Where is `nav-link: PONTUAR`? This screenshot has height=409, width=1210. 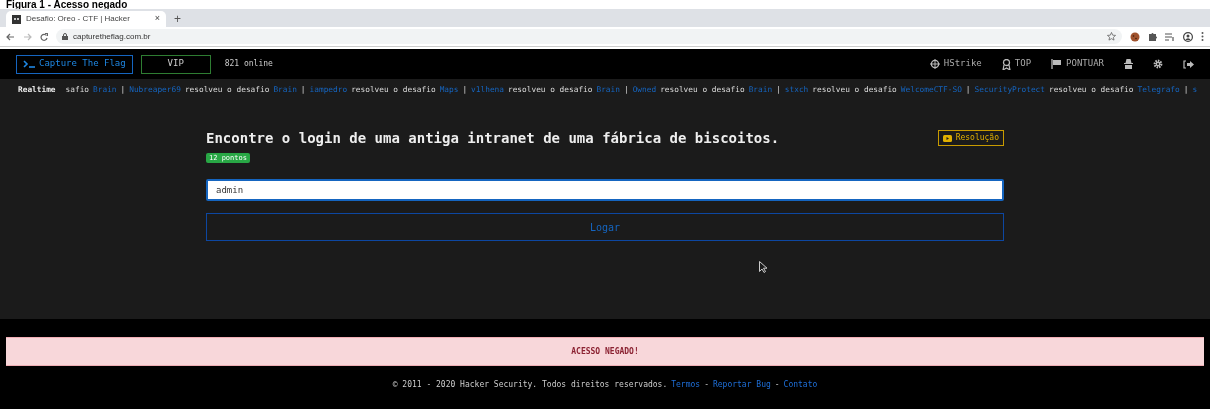 nav-link: PONTUAR is located at coordinates (1077, 64).